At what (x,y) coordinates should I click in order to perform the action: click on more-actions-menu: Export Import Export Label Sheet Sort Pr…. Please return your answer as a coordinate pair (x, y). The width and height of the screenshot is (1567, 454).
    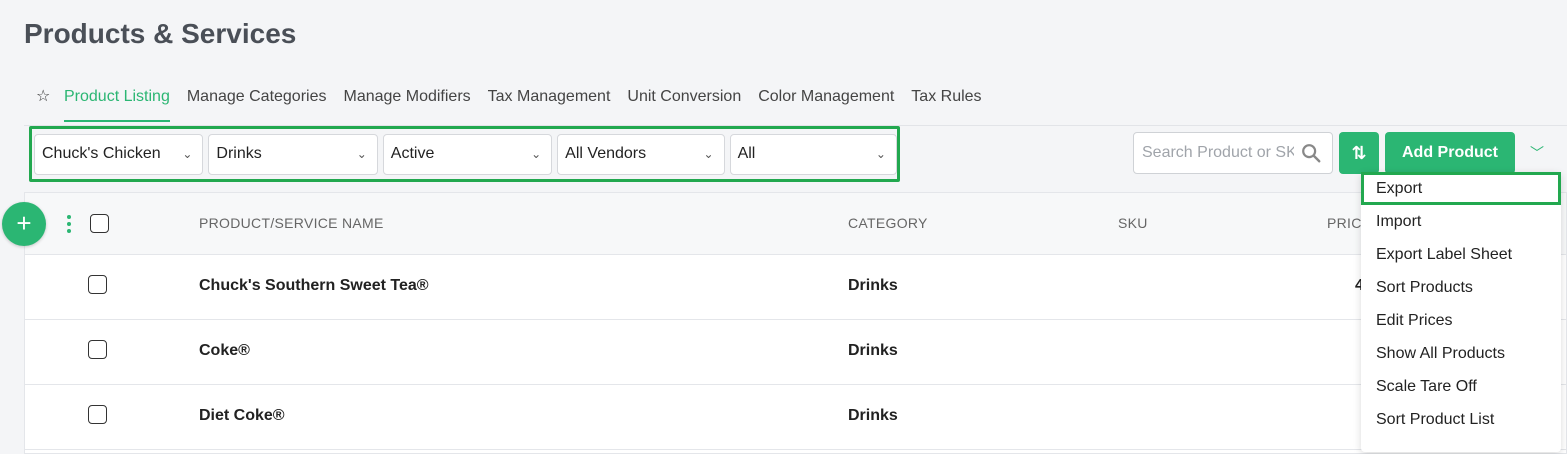
    Looking at the image, I should click on (1461, 312).